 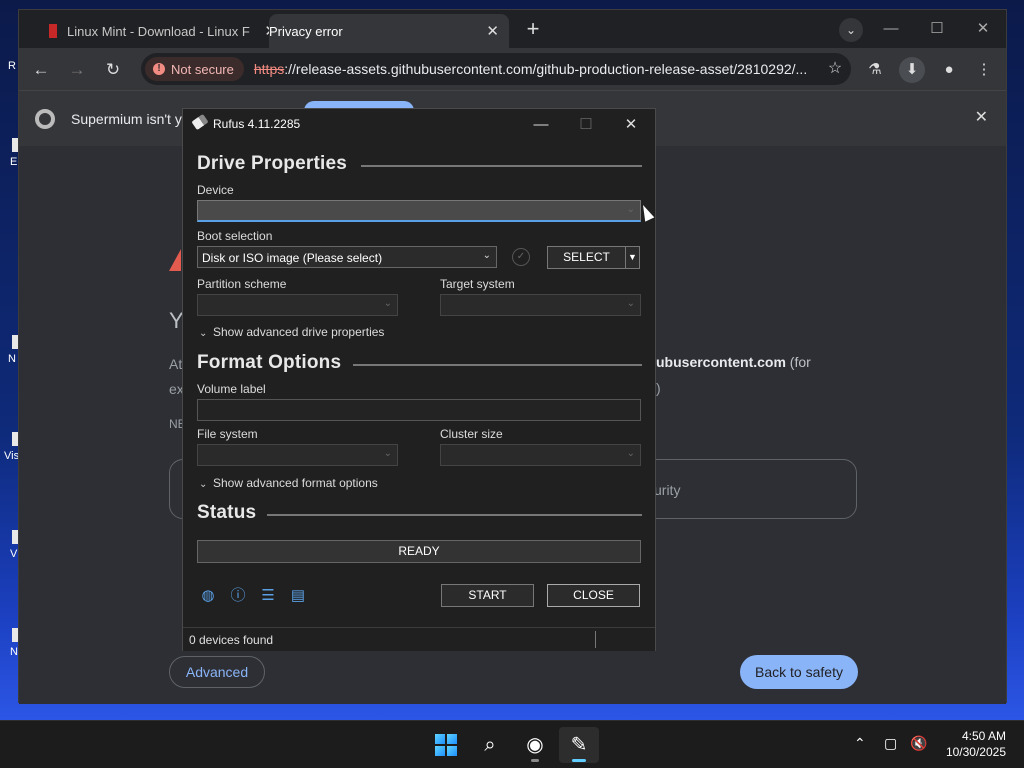 I want to click on error-text: ), so click(x=658, y=388).